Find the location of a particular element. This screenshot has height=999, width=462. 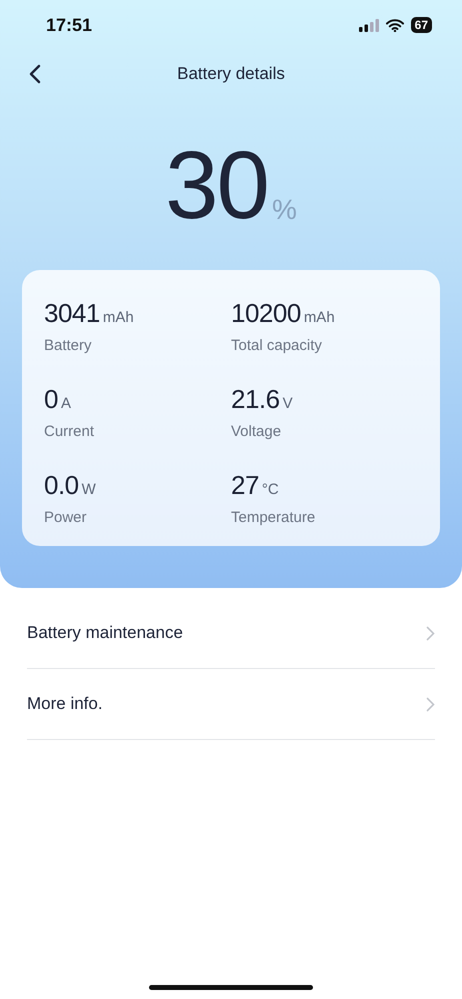

menu-item: More info. is located at coordinates (231, 704).